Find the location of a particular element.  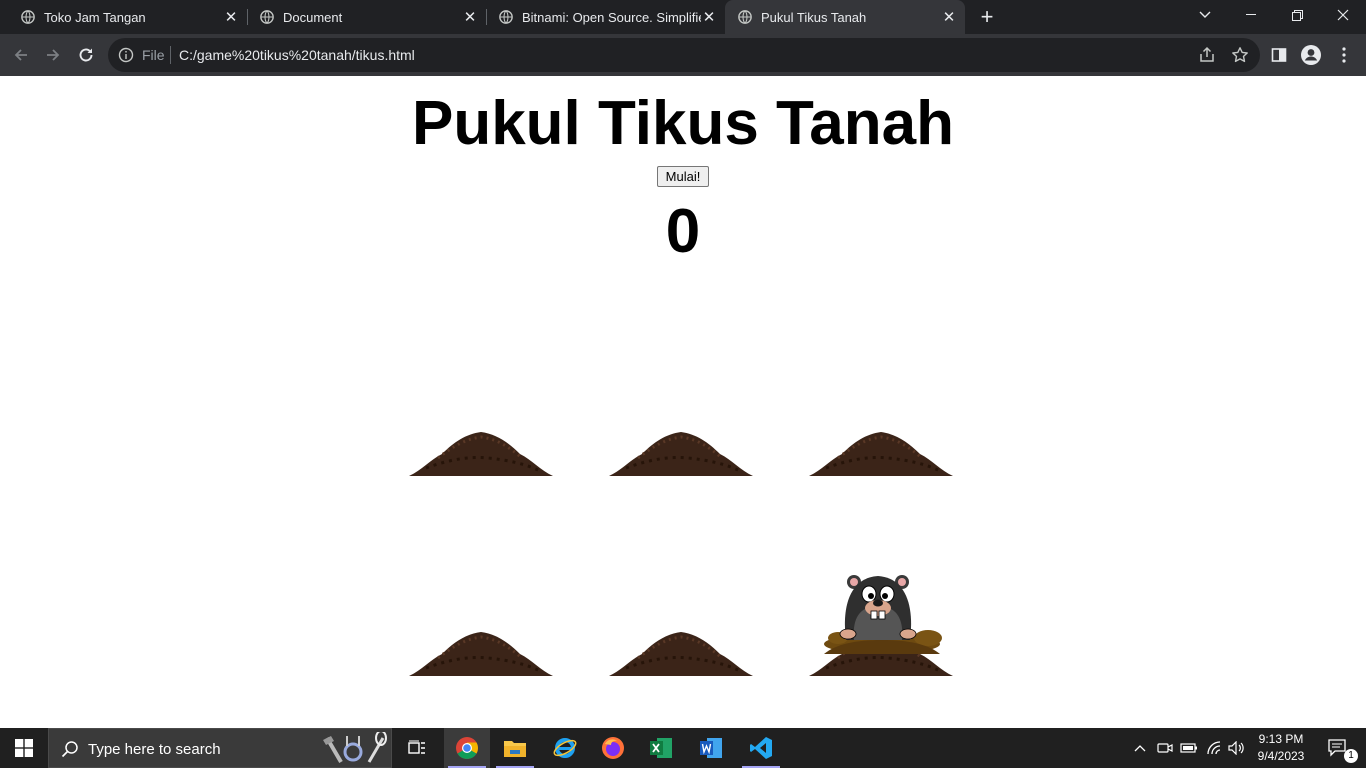

tray-battery is located at coordinates (1189, 748).